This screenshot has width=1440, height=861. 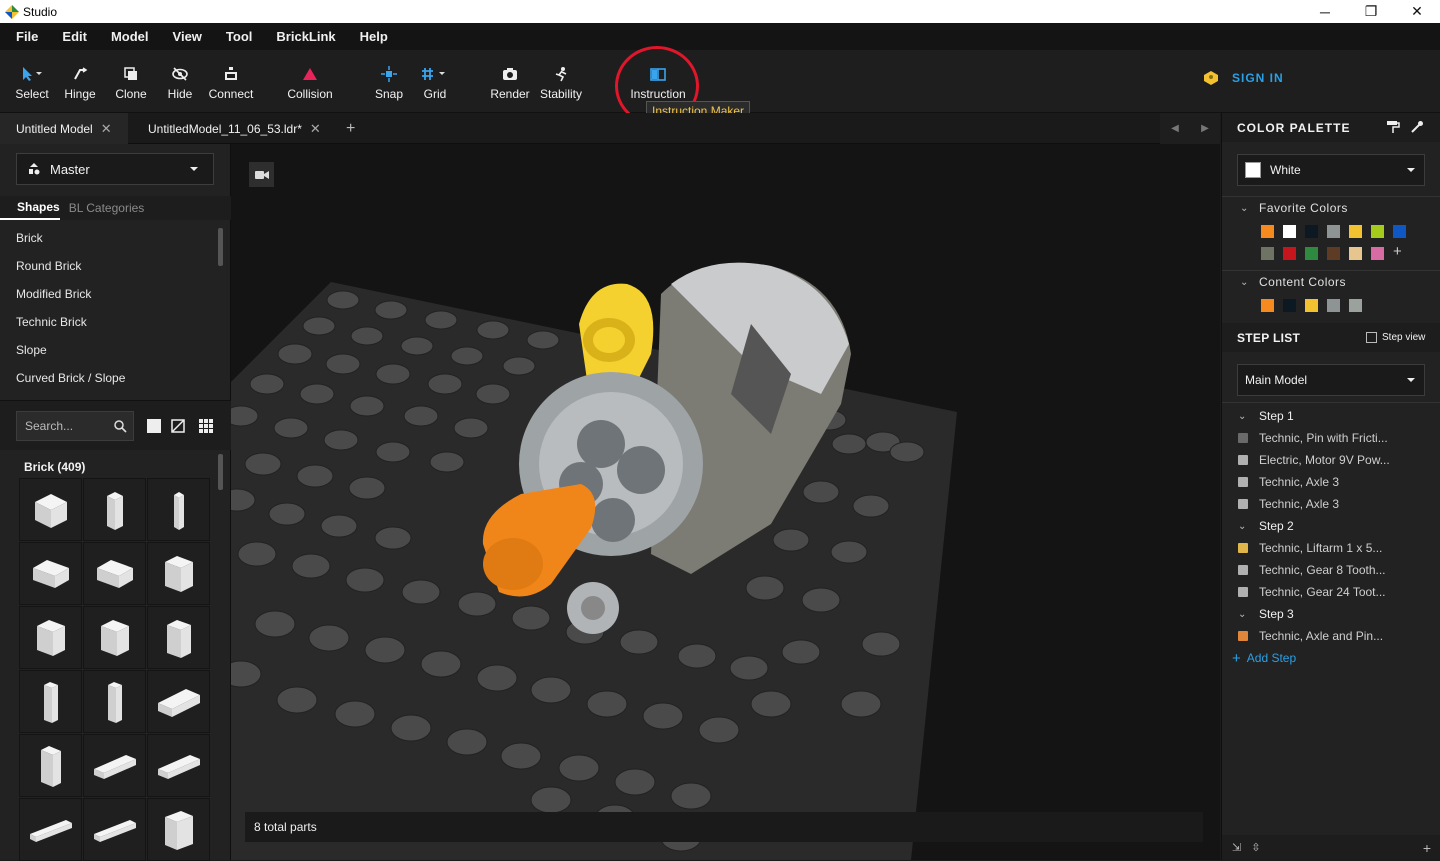 I want to click on collapse-all-icon: ⇲, so click(x=1236, y=847).